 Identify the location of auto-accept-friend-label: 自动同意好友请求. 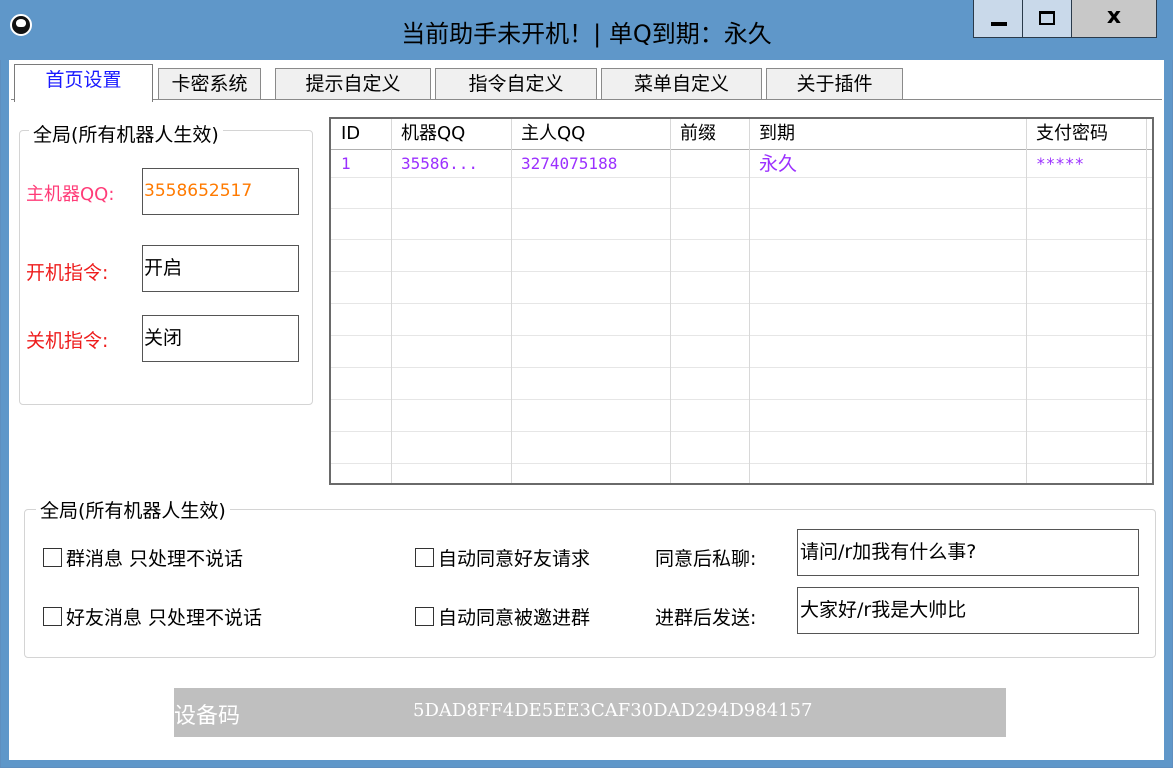
(514, 559).